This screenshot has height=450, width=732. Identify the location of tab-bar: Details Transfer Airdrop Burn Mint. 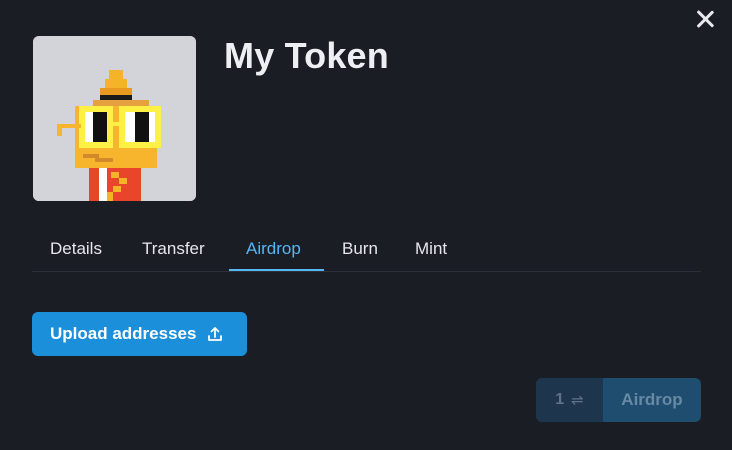
(366, 250).